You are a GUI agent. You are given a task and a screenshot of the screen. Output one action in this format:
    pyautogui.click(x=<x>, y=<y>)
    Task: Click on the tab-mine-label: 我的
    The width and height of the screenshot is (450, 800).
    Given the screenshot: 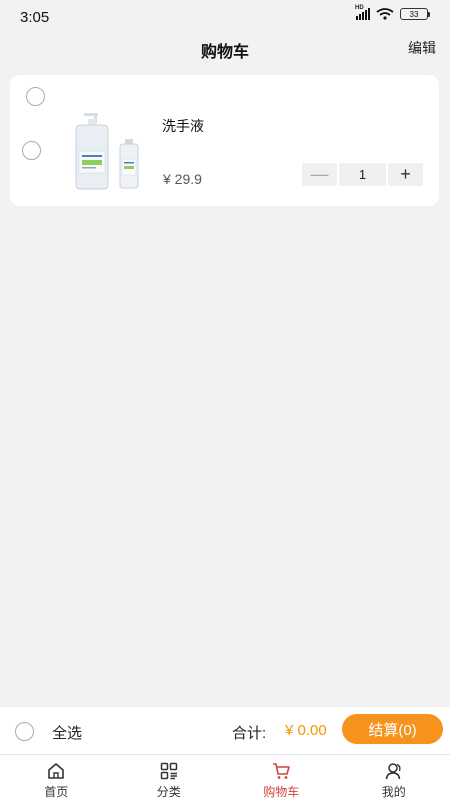 What is the action you would take?
    pyautogui.click(x=393, y=792)
    